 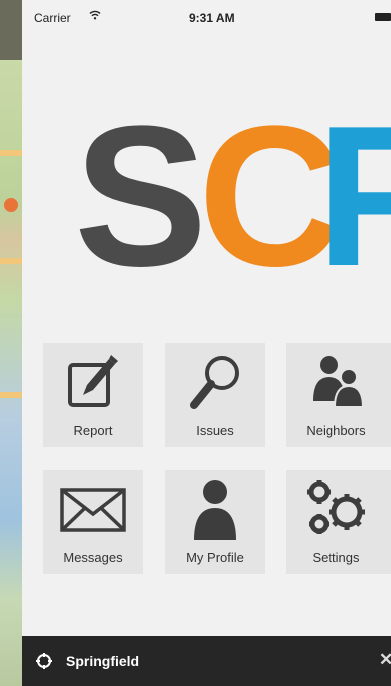 What do you see at coordinates (52, 18) in the screenshot?
I see `carrier-label: Carrier` at bounding box center [52, 18].